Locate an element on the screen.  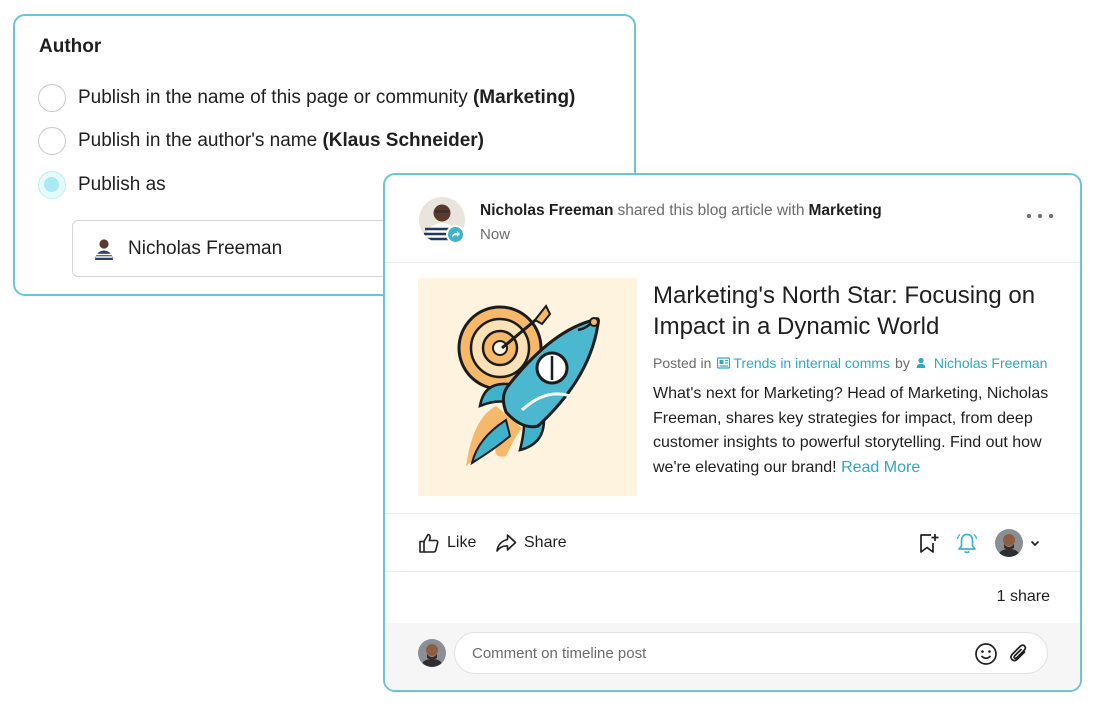
radio-button-selected is located at coordinates (52, 185).